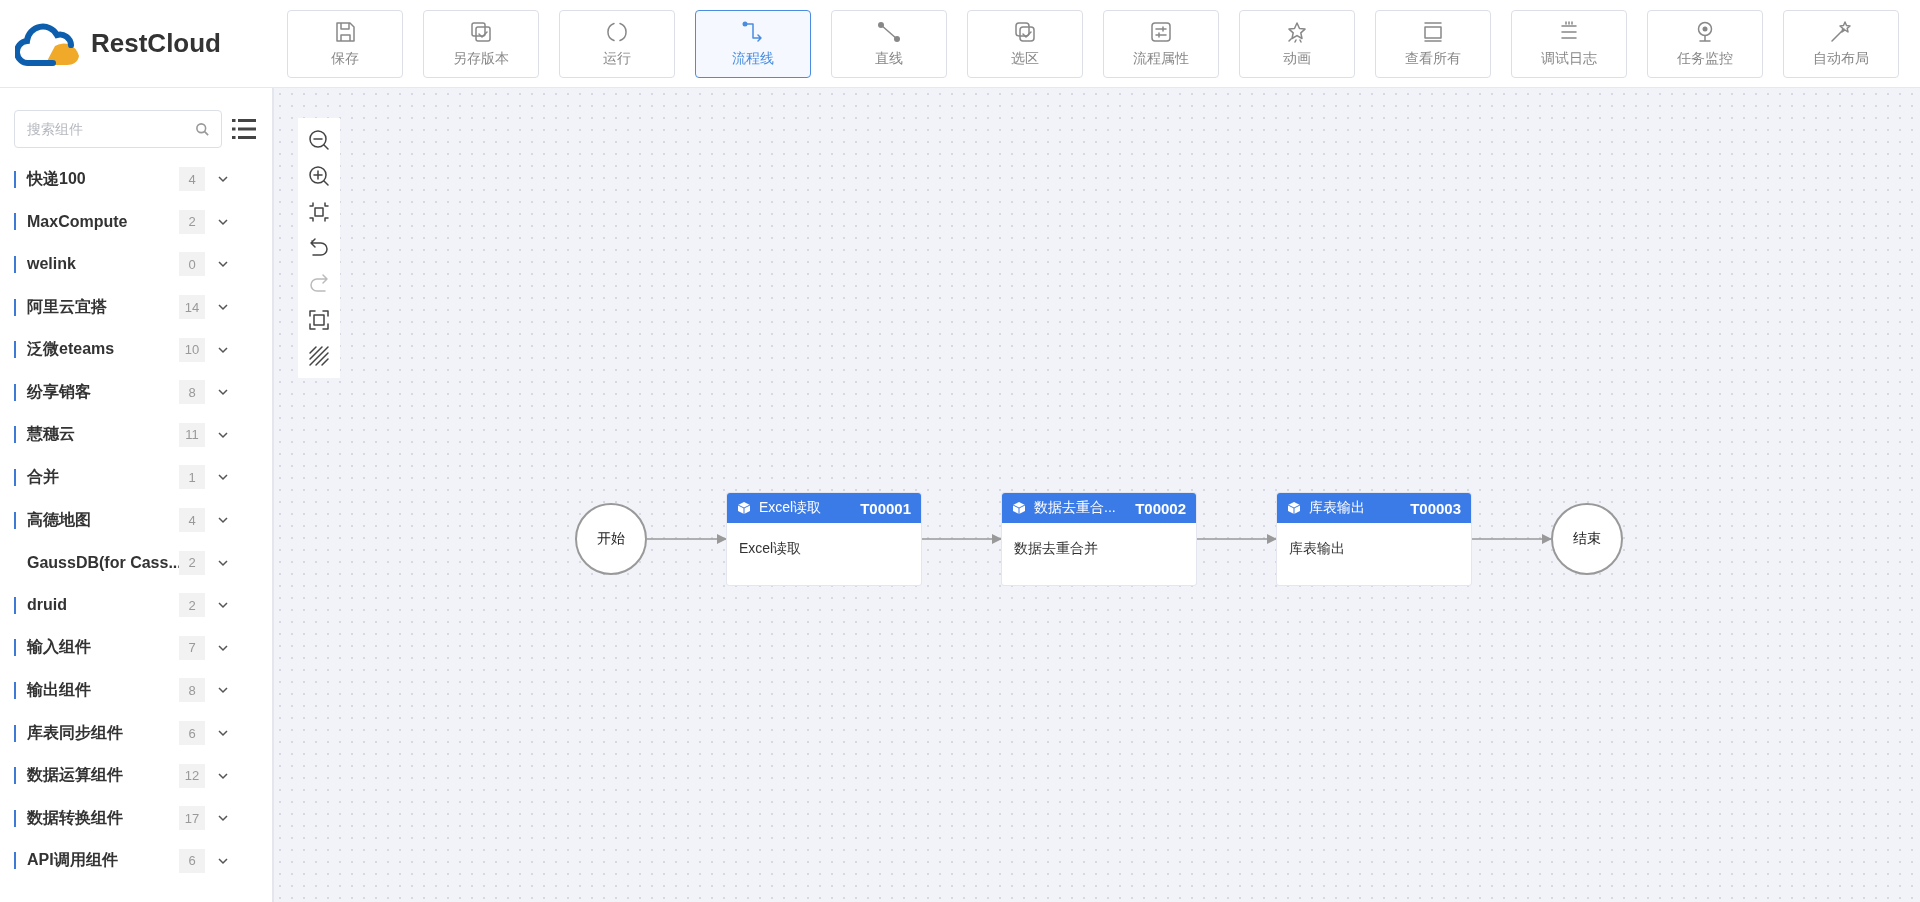 This screenshot has height=902, width=1920. I want to click on category-label: 数据运算组件, so click(103, 776).